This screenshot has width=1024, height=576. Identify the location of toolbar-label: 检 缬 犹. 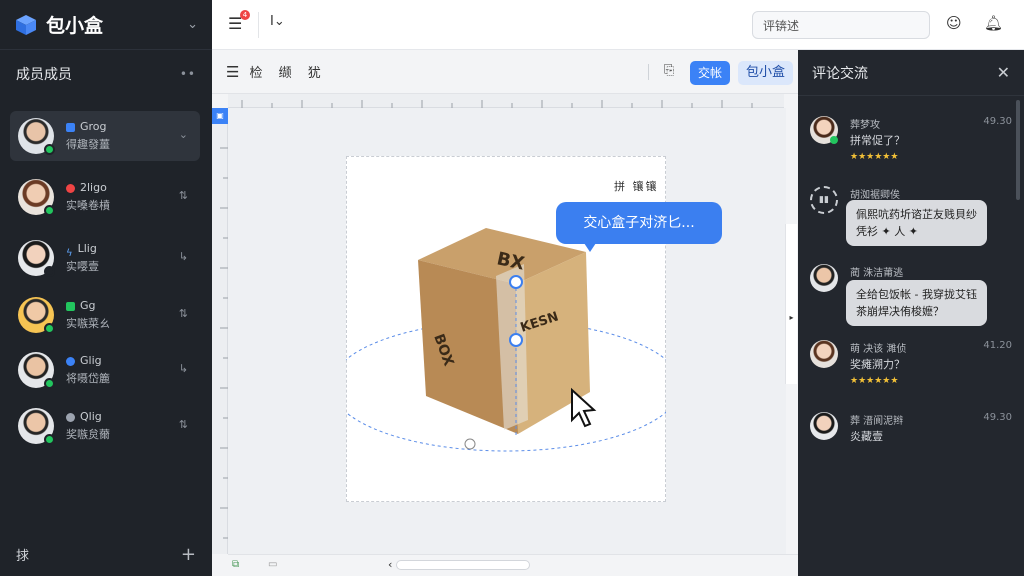
(288, 73).